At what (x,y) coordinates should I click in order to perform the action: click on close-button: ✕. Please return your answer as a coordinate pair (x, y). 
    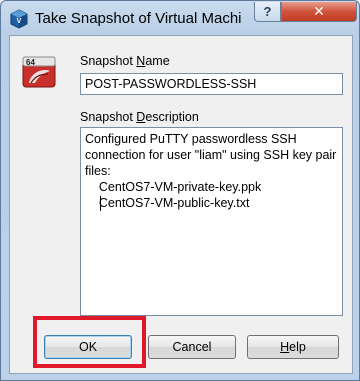
    Looking at the image, I should click on (319, 12).